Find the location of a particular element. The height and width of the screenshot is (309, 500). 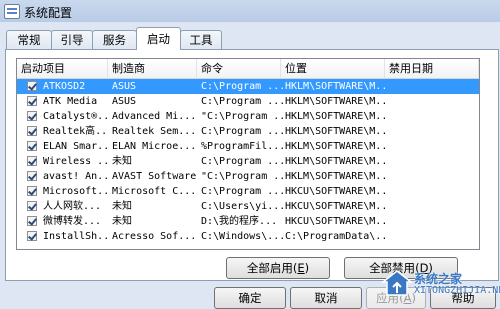

enable-all-label: 全部启用 is located at coordinates (269, 268).